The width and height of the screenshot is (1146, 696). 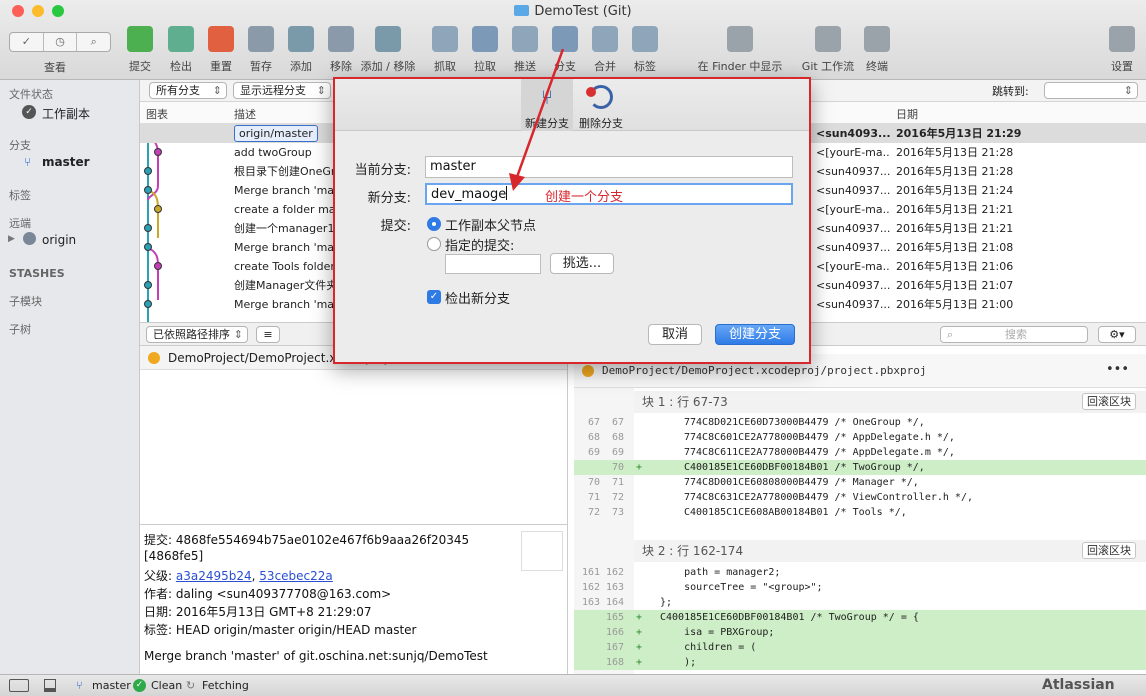 What do you see at coordinates (31, 94) in the screenshot?
I see `sidebar-header-file-status: 文件状态` at bounding box center [31, 94].